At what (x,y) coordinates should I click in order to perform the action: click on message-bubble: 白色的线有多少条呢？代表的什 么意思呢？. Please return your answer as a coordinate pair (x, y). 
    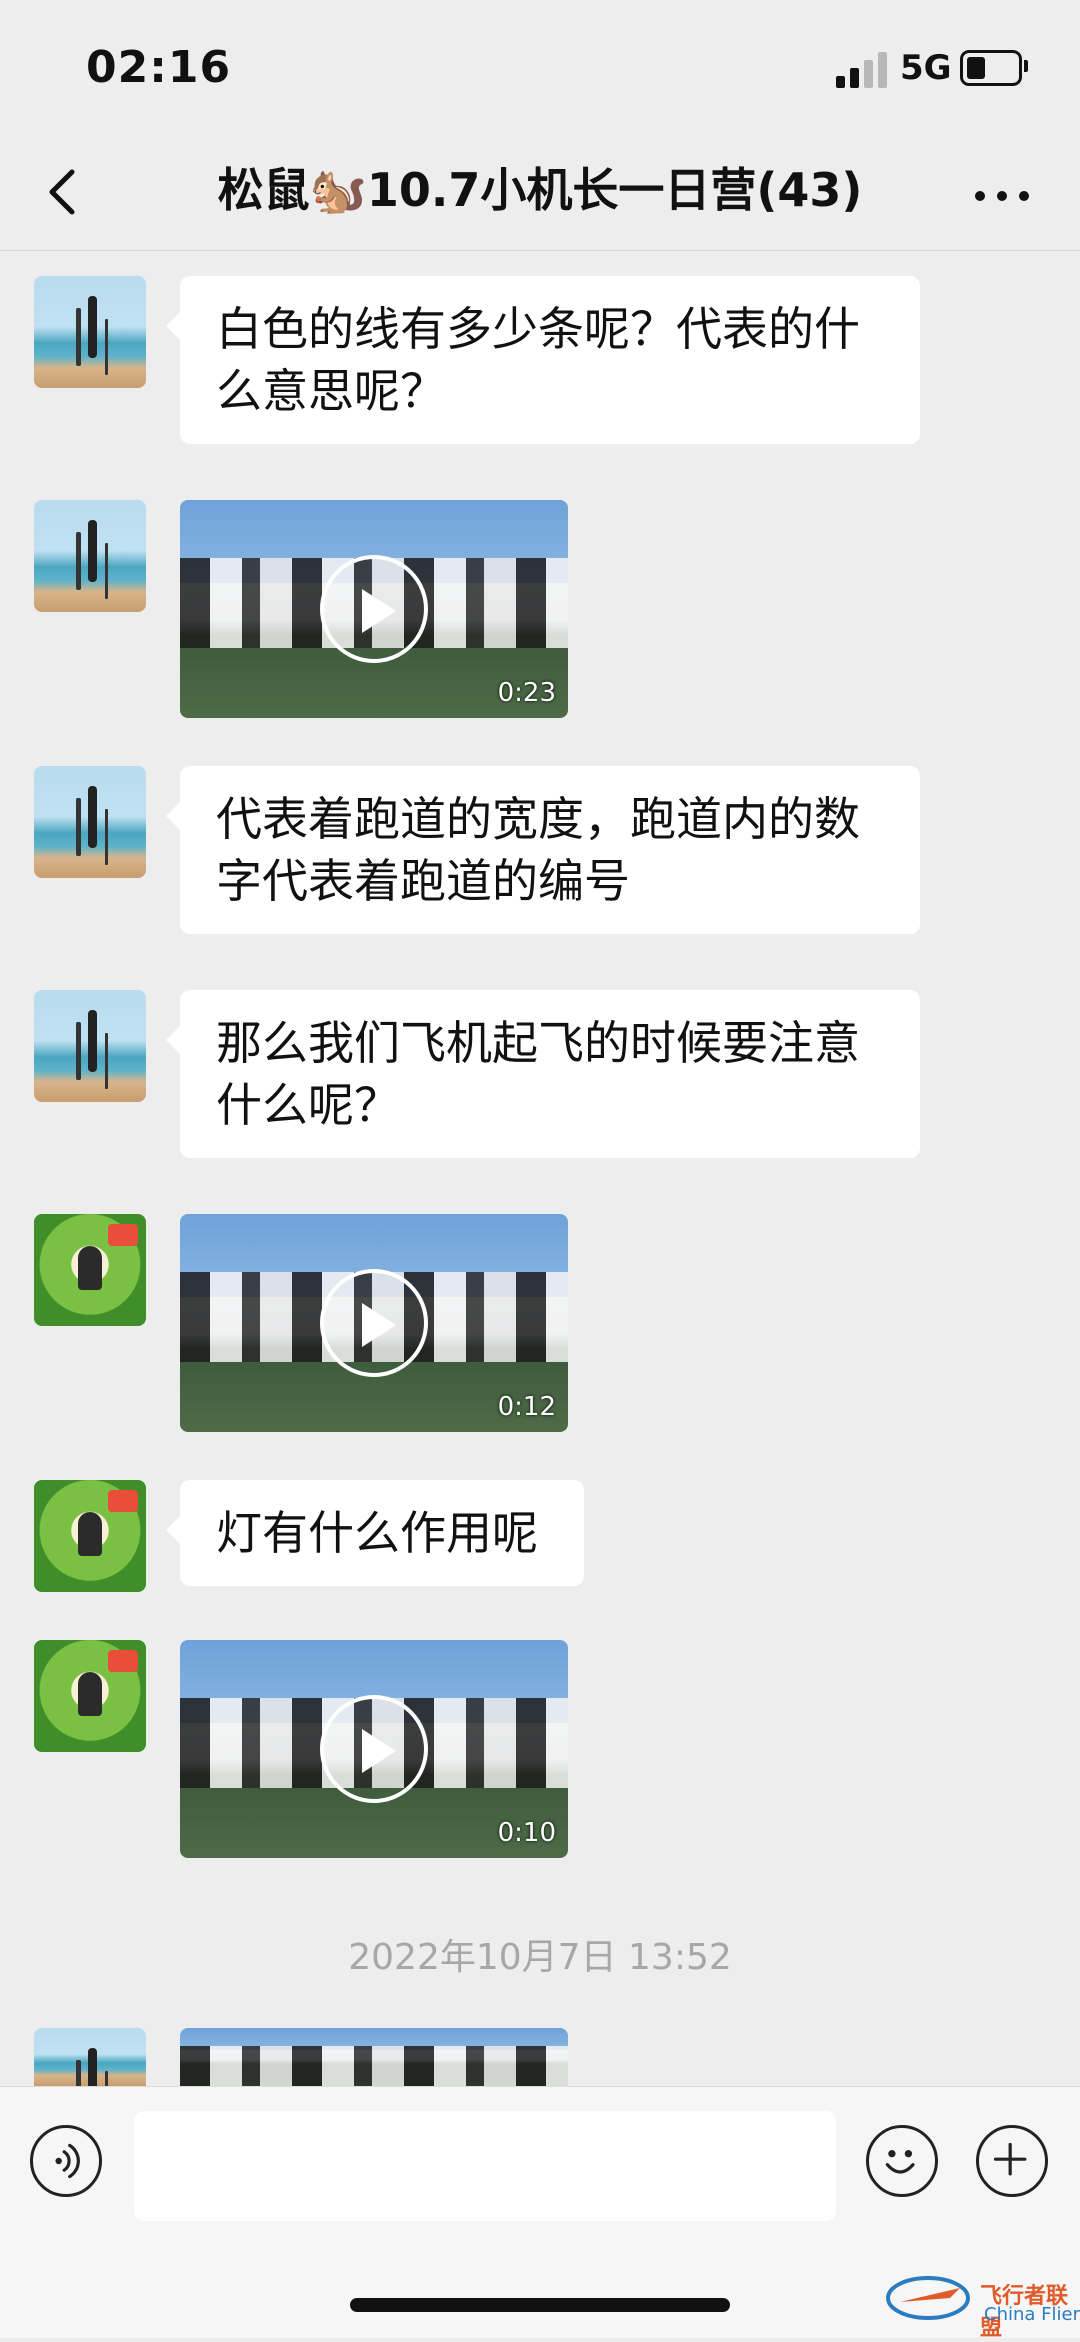
    Looking at the image, I should click on (543, 360).